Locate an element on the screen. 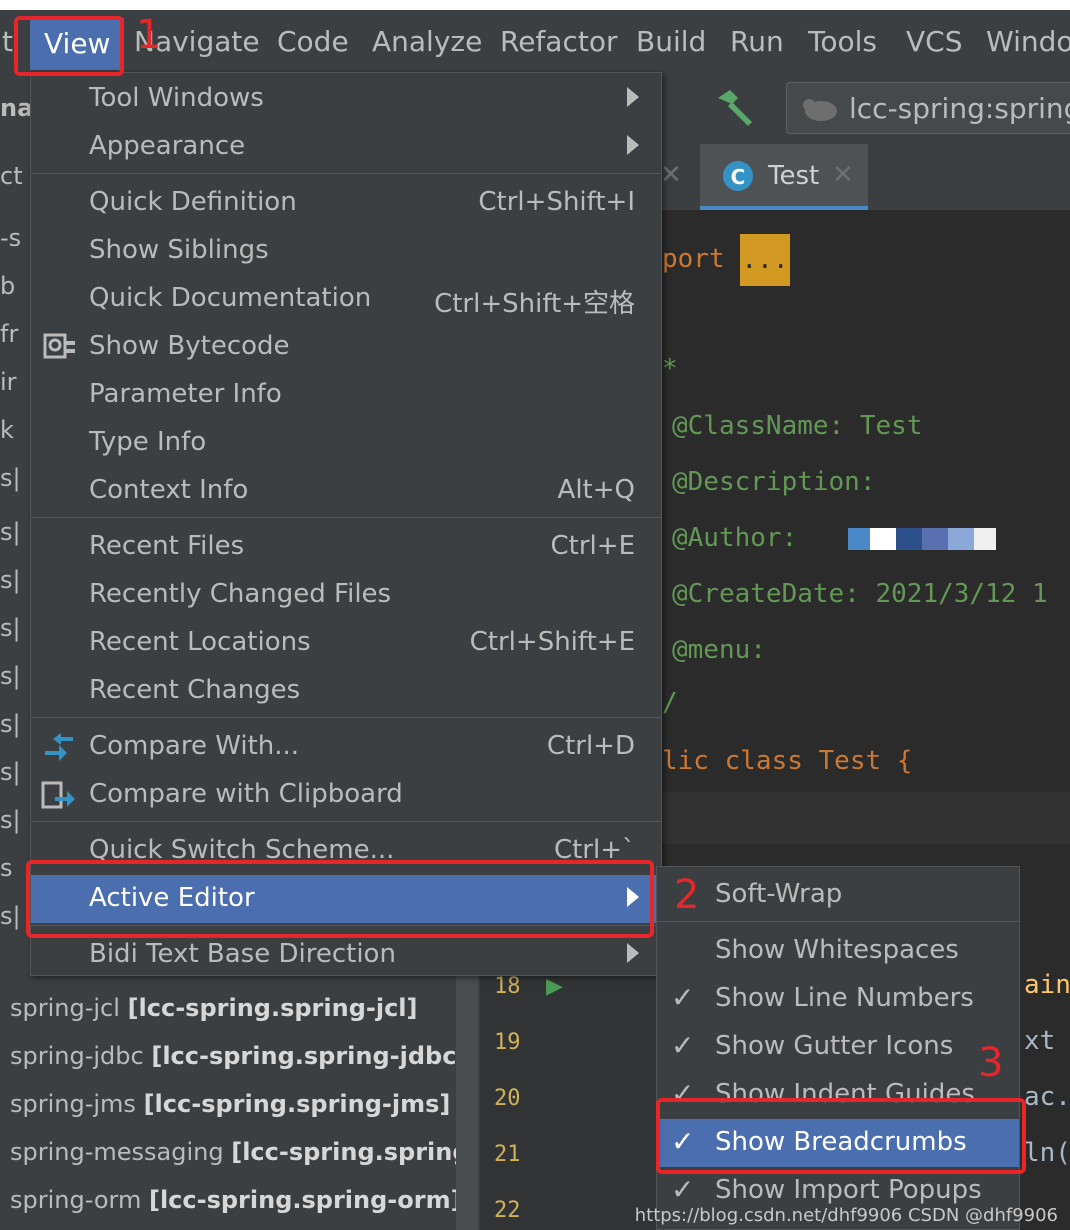  tree-item: spring-orm [lcc-spring.spring-orm] is located at coordinates (236, 1200).